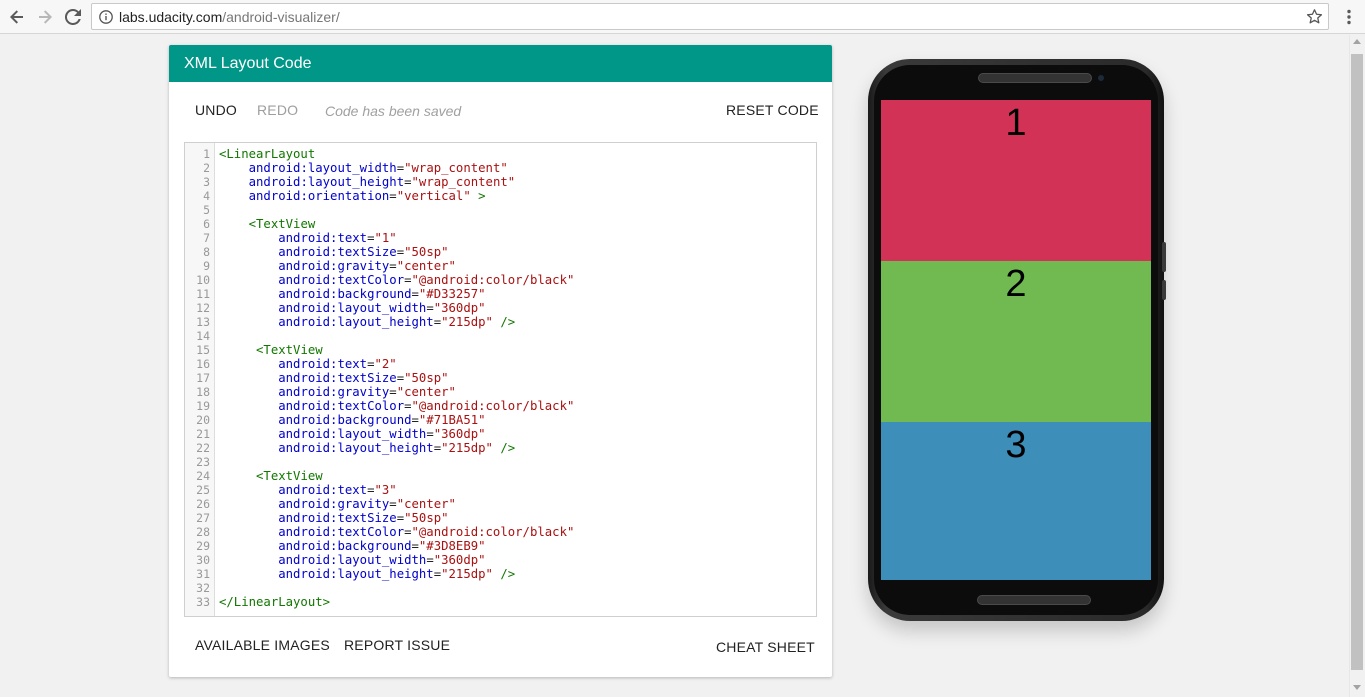 The image size is (1365, 697). I want to click on code-line: android:layout_height="wrap_content", so click(367, 182).